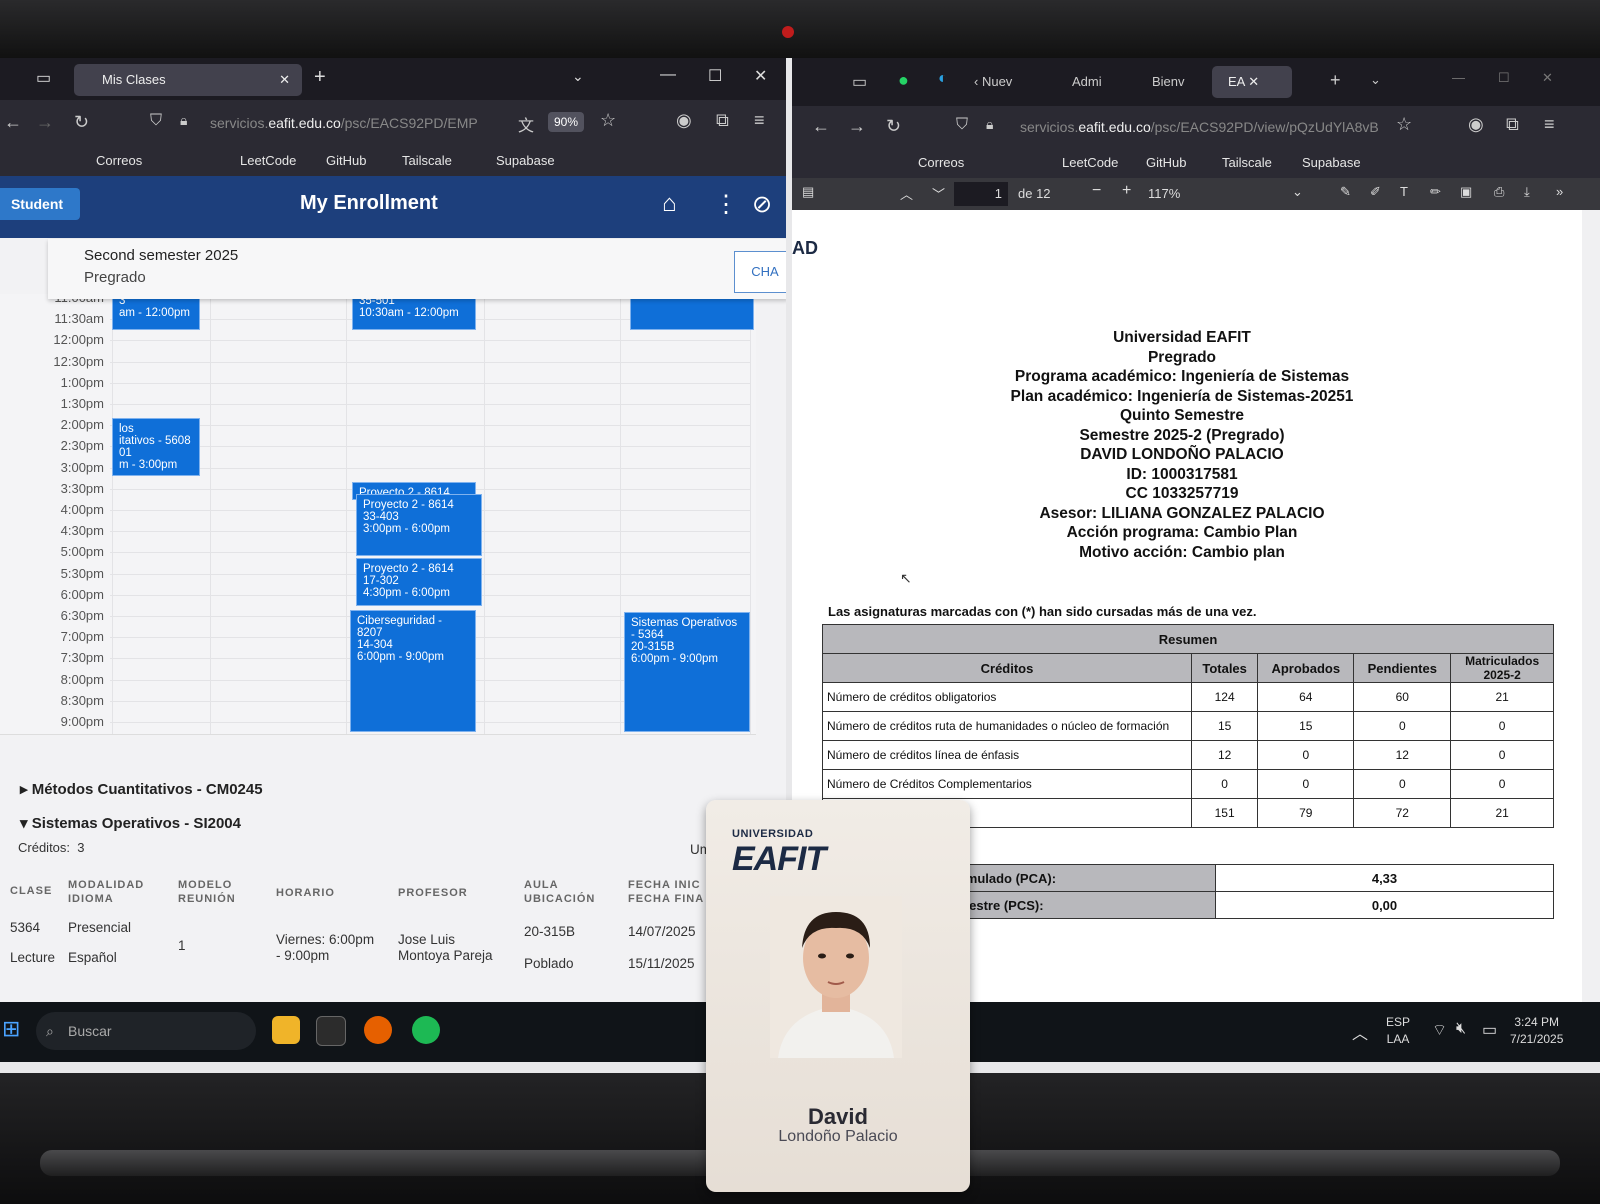 This screenshot has width=1600, height=1204. What do you see at coordinates (981, 194) in the screenshot?
I see `page-number-input: 1` at bounding box center [981, 194].